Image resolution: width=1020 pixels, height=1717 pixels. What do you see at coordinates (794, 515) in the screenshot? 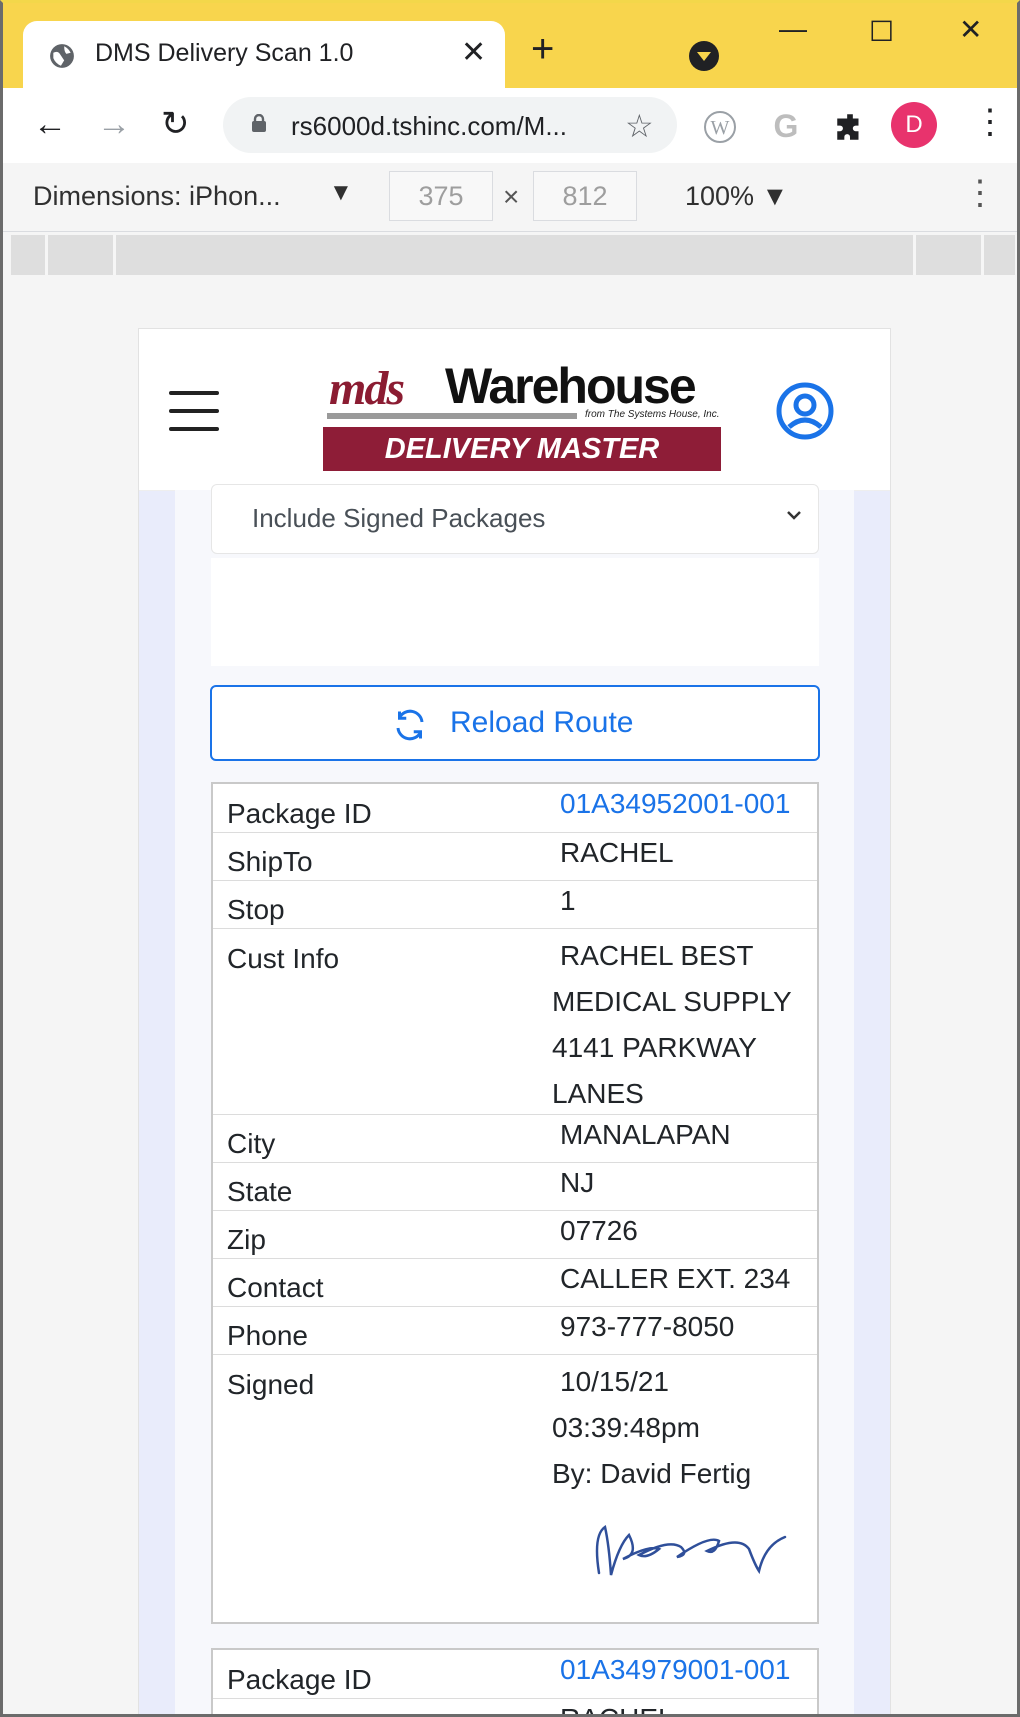
I see `chevron-down-icon` at bounding box center [794, 515].